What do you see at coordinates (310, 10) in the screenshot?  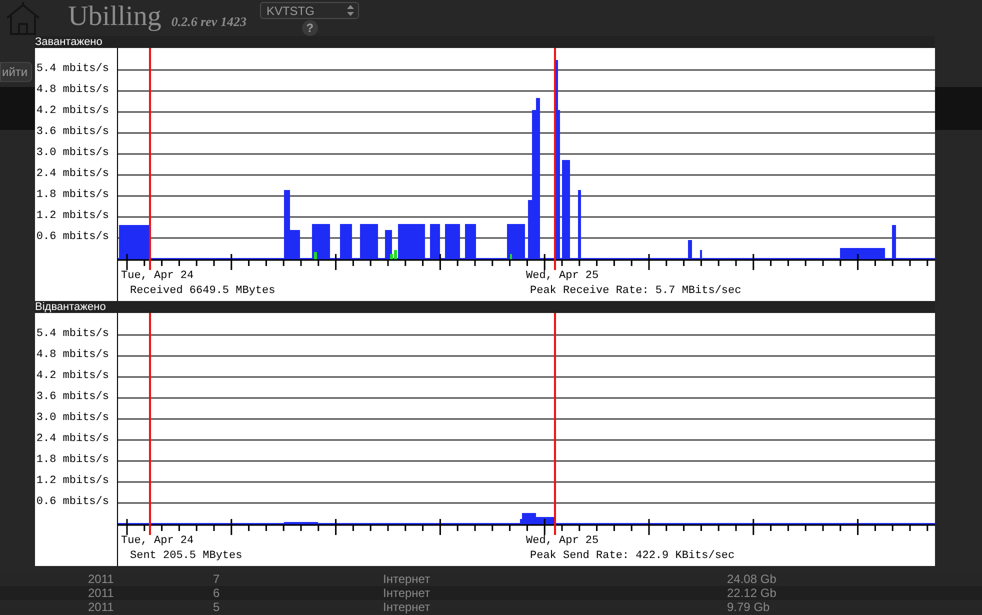 I see `location-select: KVTSTG` at bounding box center [310, 10].